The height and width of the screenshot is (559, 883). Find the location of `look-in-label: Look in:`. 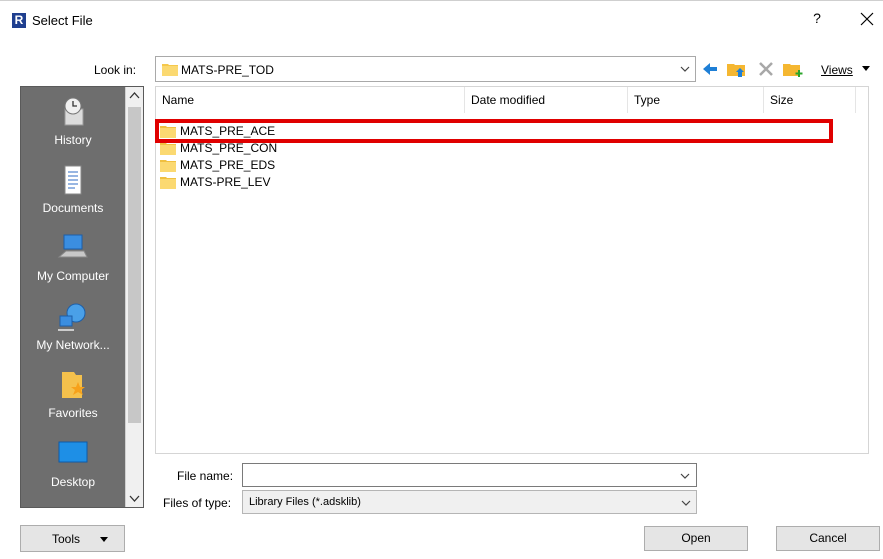

look-in-label: Look in: is located at coordinates (115, 70).